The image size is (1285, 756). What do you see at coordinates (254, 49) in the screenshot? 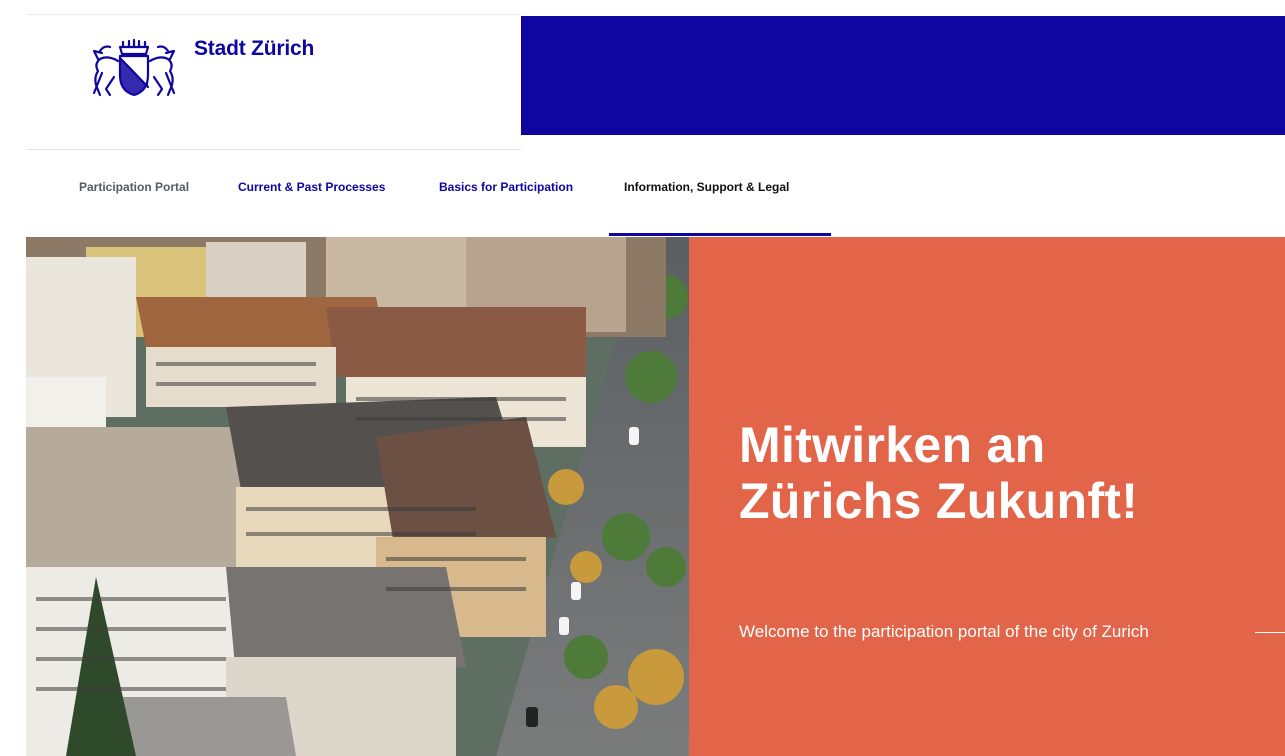
I see `site-brand: Stadt Zürich` at bounding box center [254, 49].